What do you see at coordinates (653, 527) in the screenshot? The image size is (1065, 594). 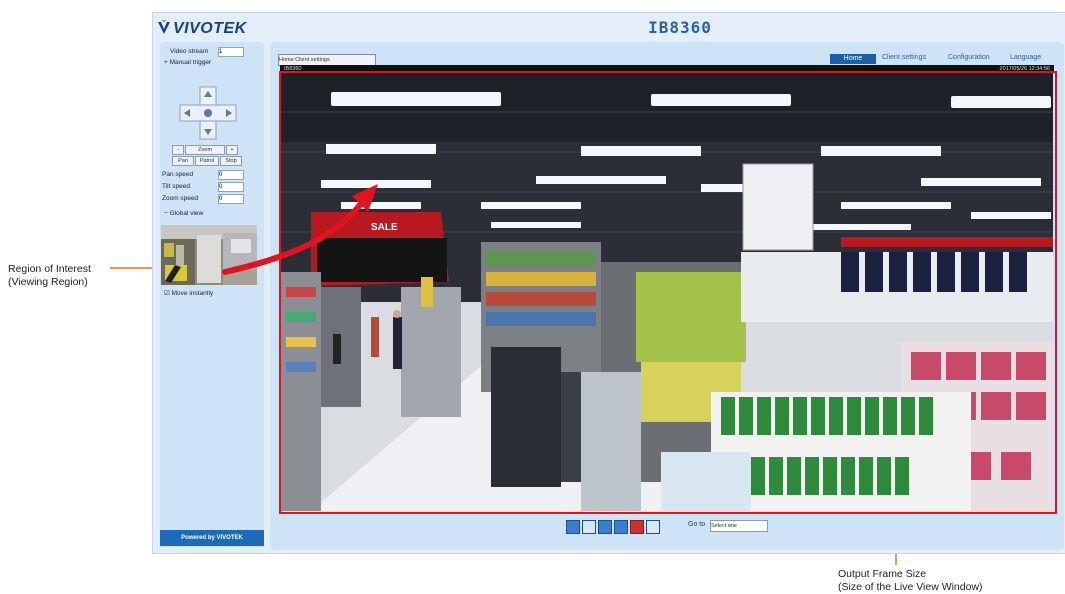 I see `fullscreen-icon` at bounding box center [653, 527].